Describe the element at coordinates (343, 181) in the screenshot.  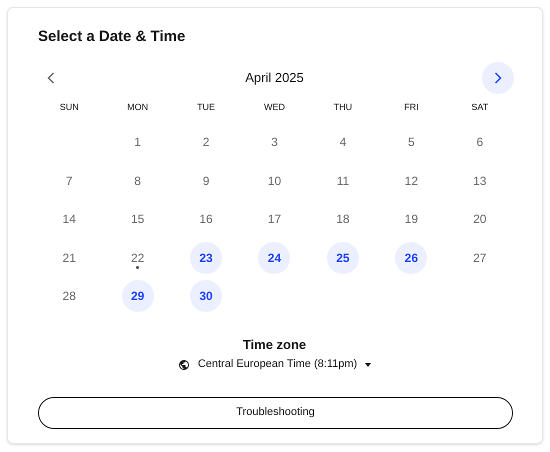
I see `day-number: 11` at that location.